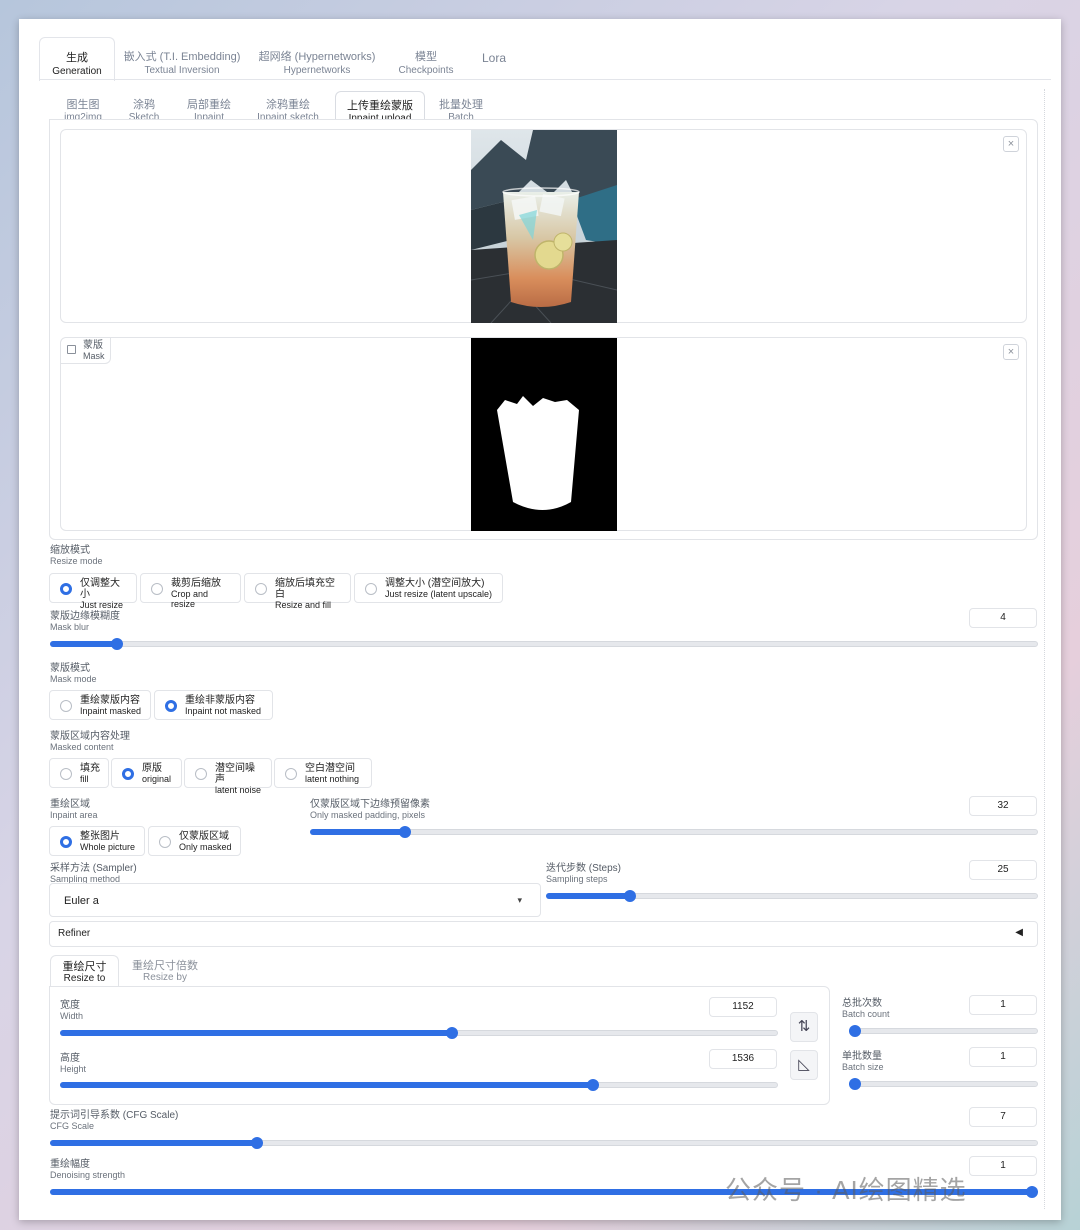 Image resolution: width=1080 pixels, height=1230 pixels. Describe the element at coordinates (146, 773) in the screenshot. I see `masked-content-original: 原版 original` at that location.